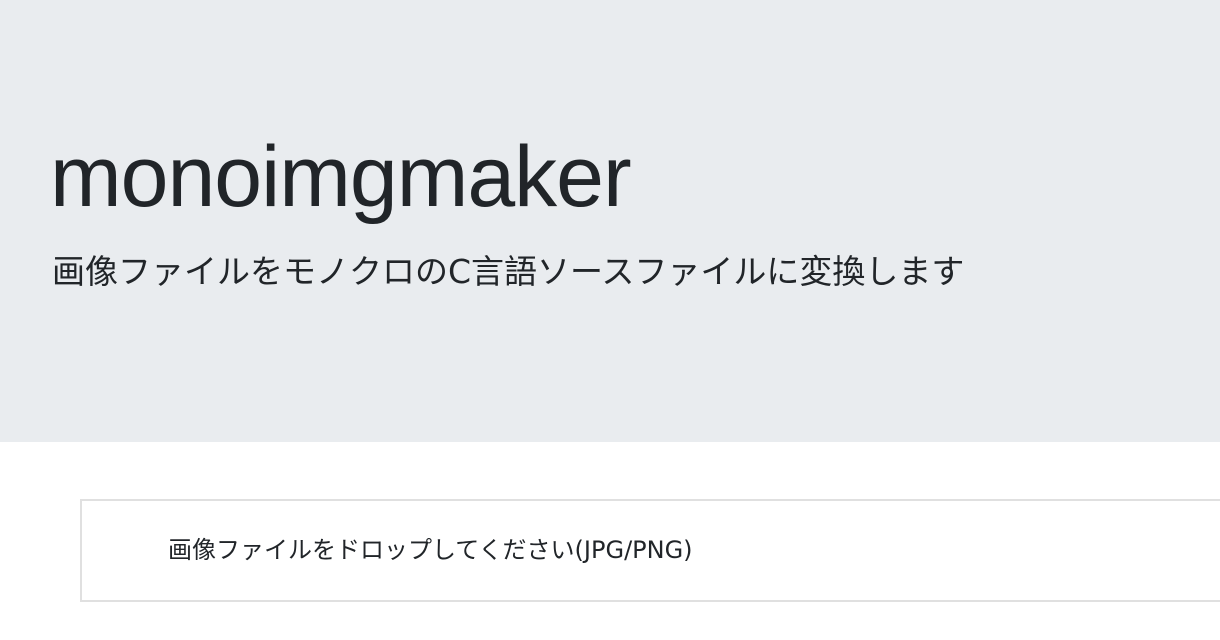 The image size is (1220, 640). What do you see at coordinates (341, 177) in the screenshot?
I see `page-title: monoimgmaker` at bounding box center [341, 177].